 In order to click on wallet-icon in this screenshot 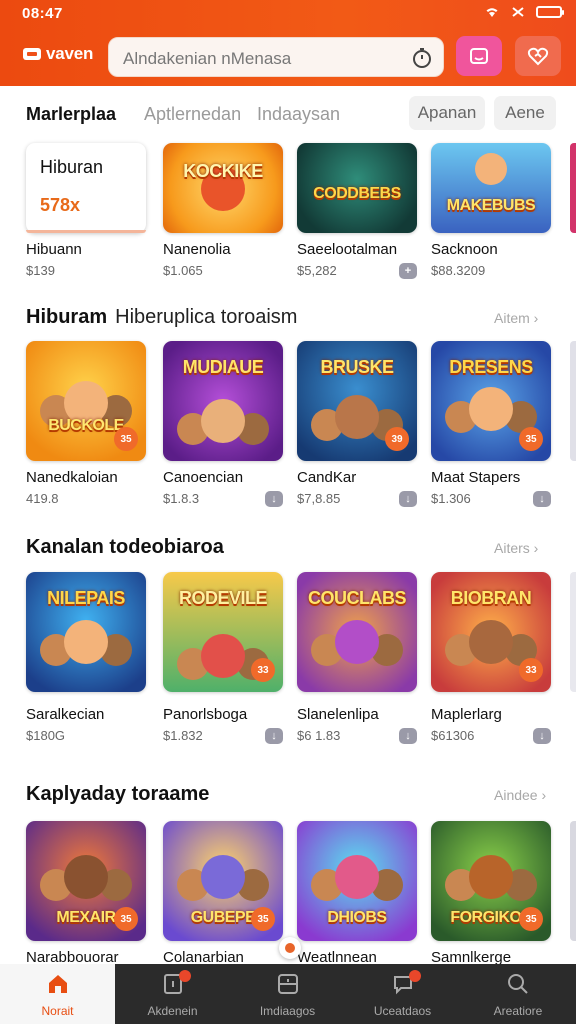, I will do `click(479, 56)`.